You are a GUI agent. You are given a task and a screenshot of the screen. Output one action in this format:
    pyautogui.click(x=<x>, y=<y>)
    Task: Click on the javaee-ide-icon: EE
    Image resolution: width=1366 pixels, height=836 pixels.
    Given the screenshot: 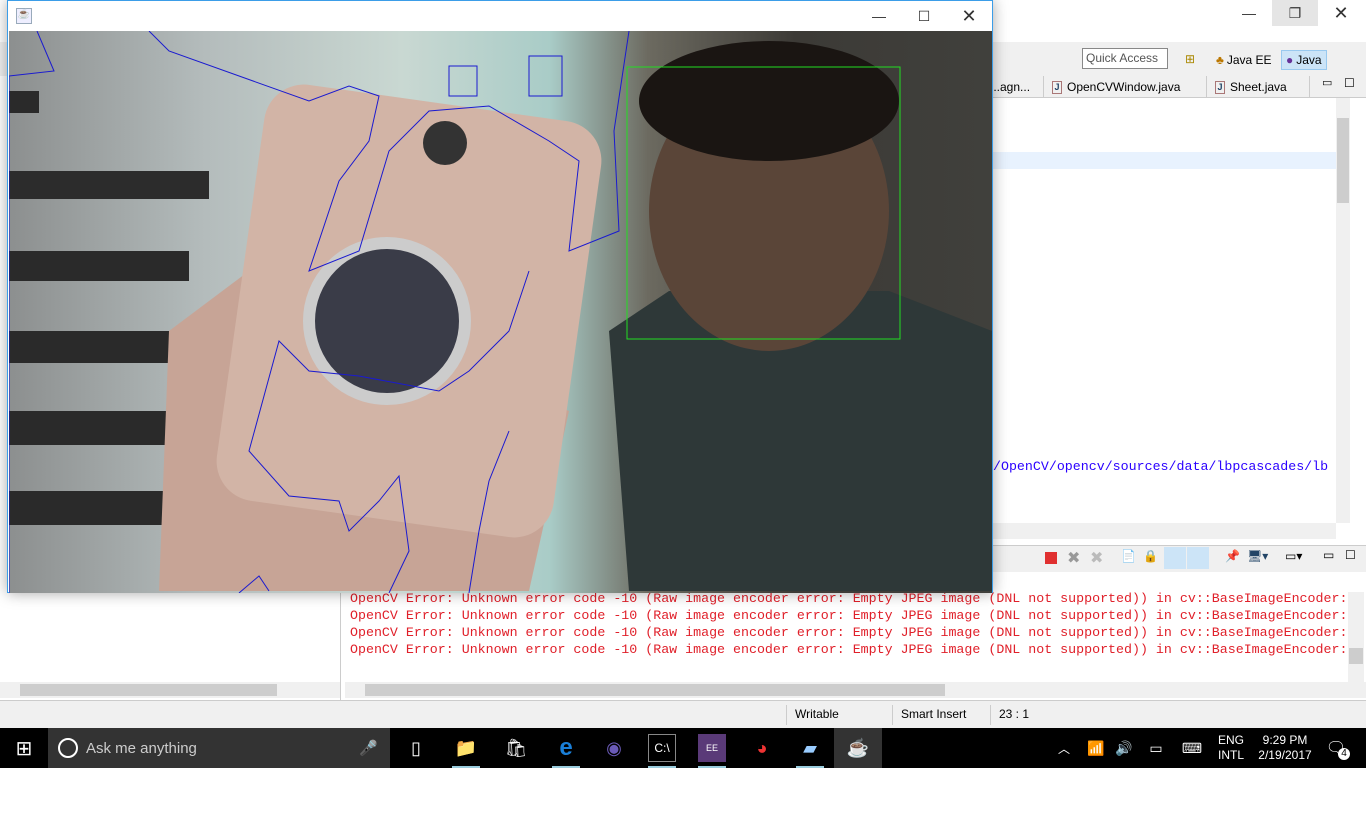 What is the action you would take?
    pyautogui.click(x=712, y=748)
    